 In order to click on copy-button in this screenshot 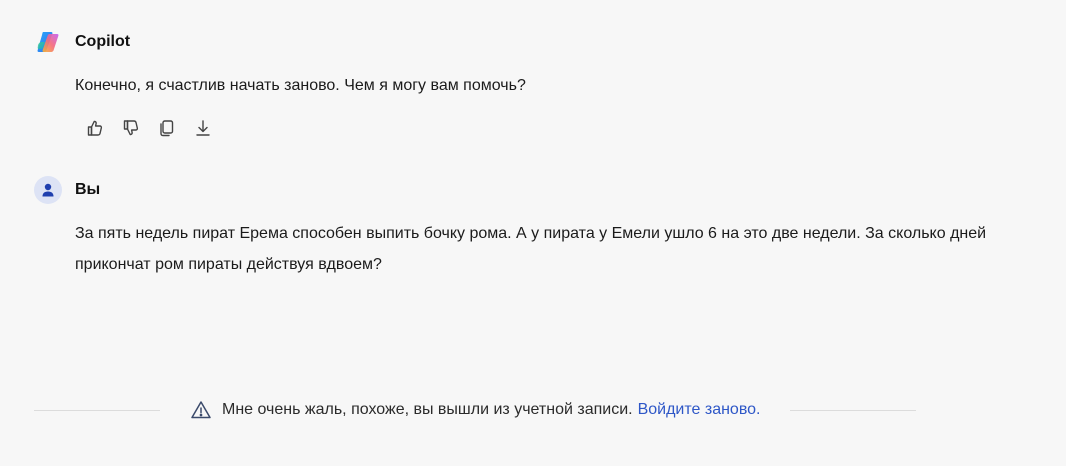, I will do `click(167, 128)`.